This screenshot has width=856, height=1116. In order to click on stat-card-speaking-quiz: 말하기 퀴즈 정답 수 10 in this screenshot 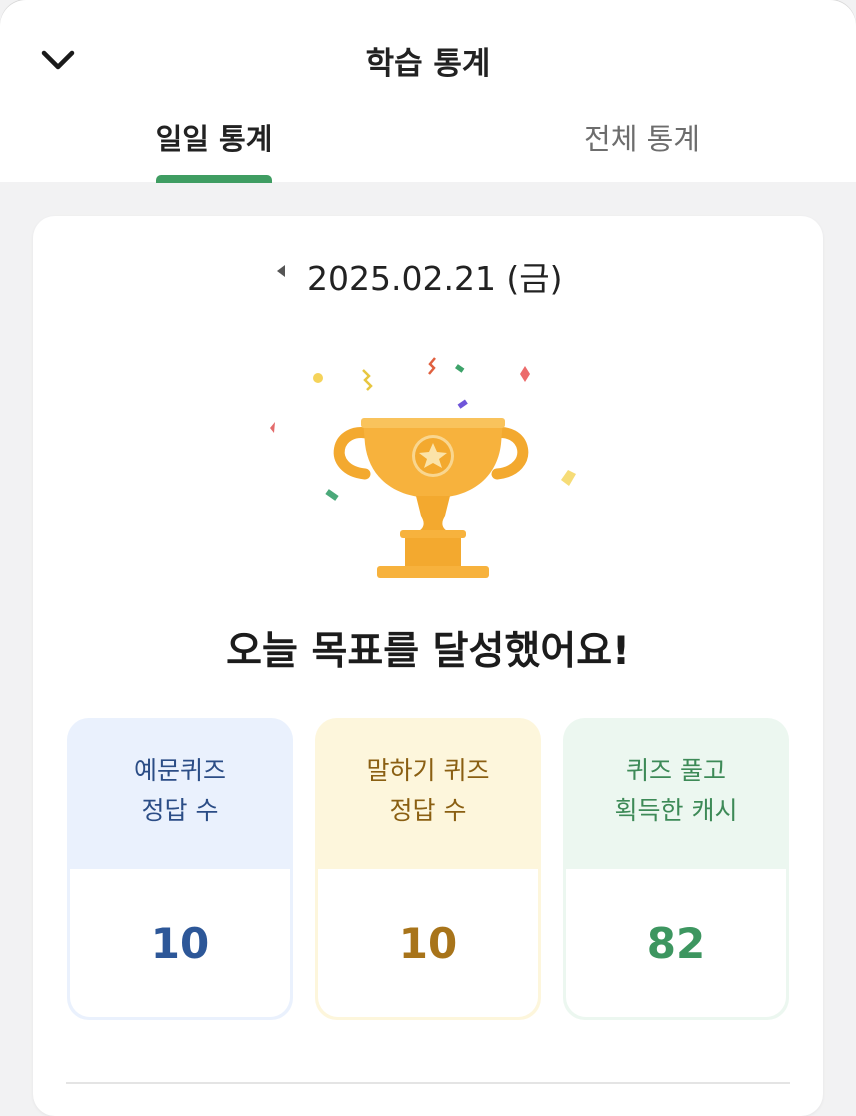, I will do `click(428, 869)`.